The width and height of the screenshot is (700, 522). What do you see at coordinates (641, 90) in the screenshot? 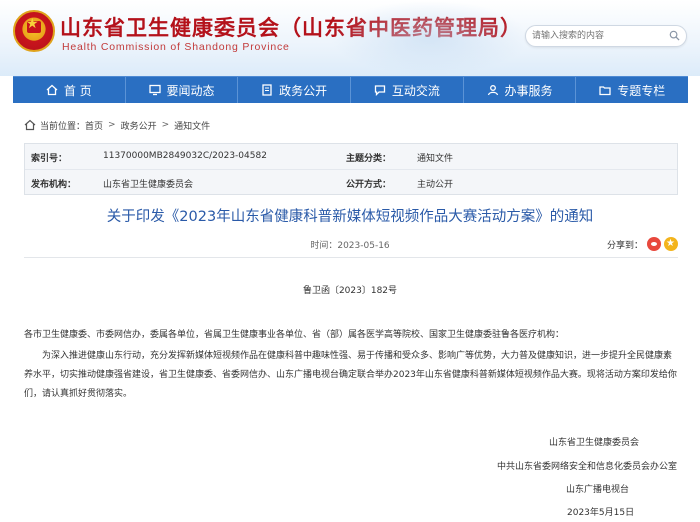
I see `nav-item-label: 专题专栏` at bounding box center [641, 90].